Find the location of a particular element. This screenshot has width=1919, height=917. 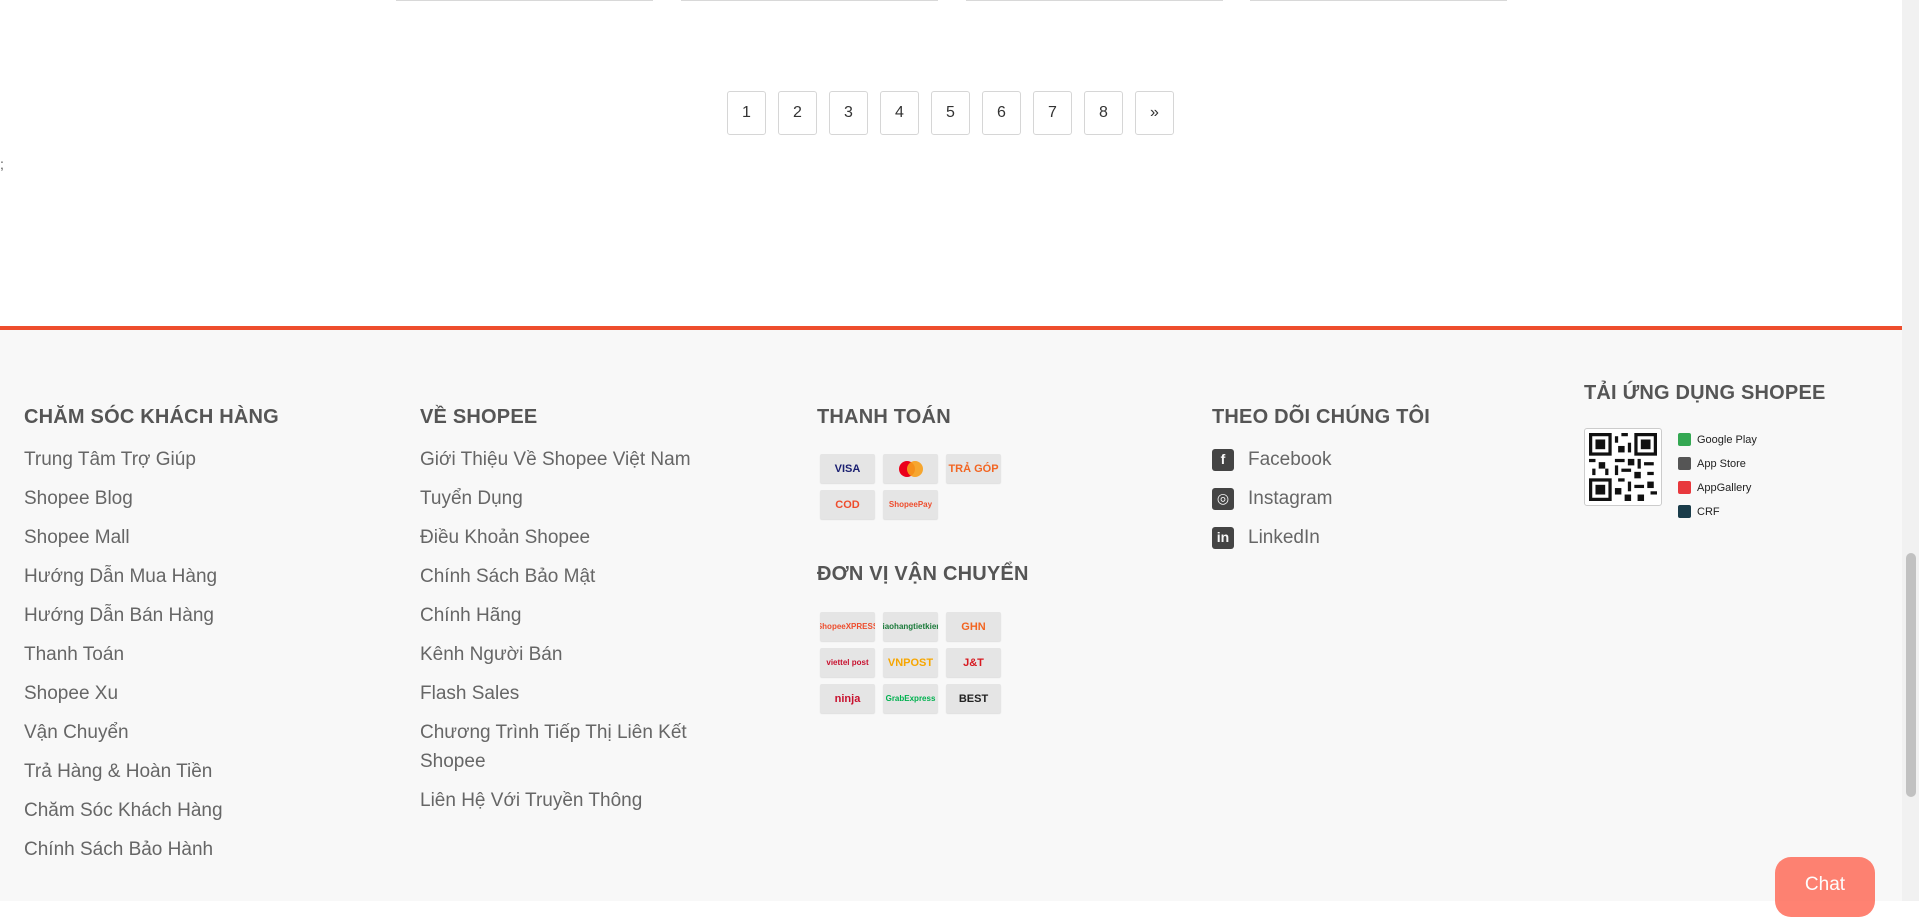

social-link-instagram: ◎ Instagram is located at coordinates (1321, 498).